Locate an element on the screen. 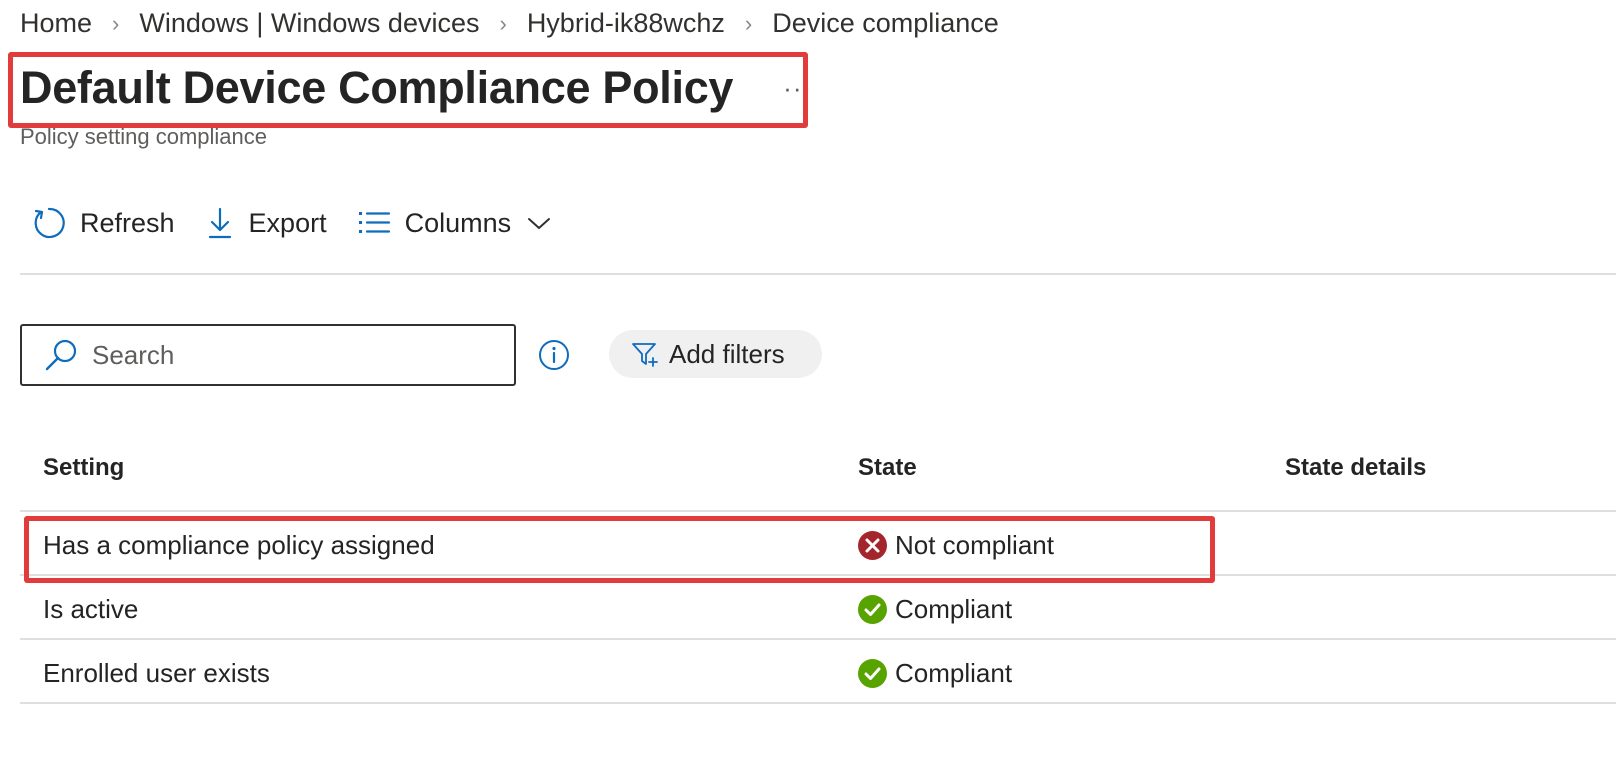 Image resolution: width=1616 pixels, height=778 pixels. page-title: Default Device Compliance Policy is located at coordinates (377, 87).